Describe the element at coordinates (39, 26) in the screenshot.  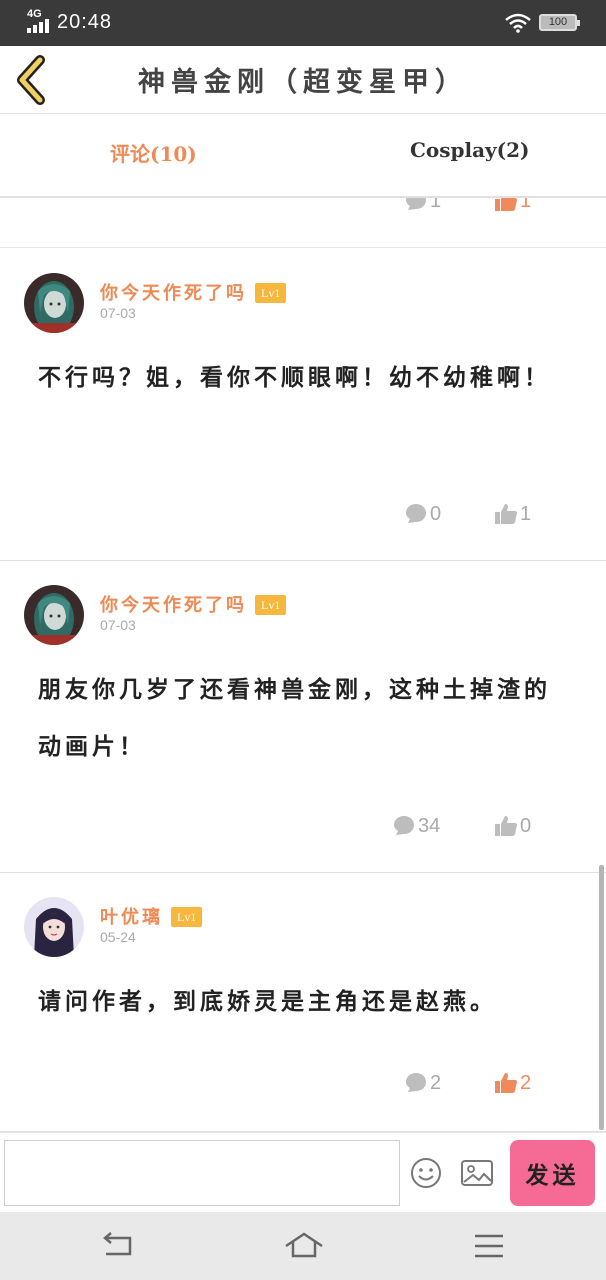
I see `signal-icon` at that location.